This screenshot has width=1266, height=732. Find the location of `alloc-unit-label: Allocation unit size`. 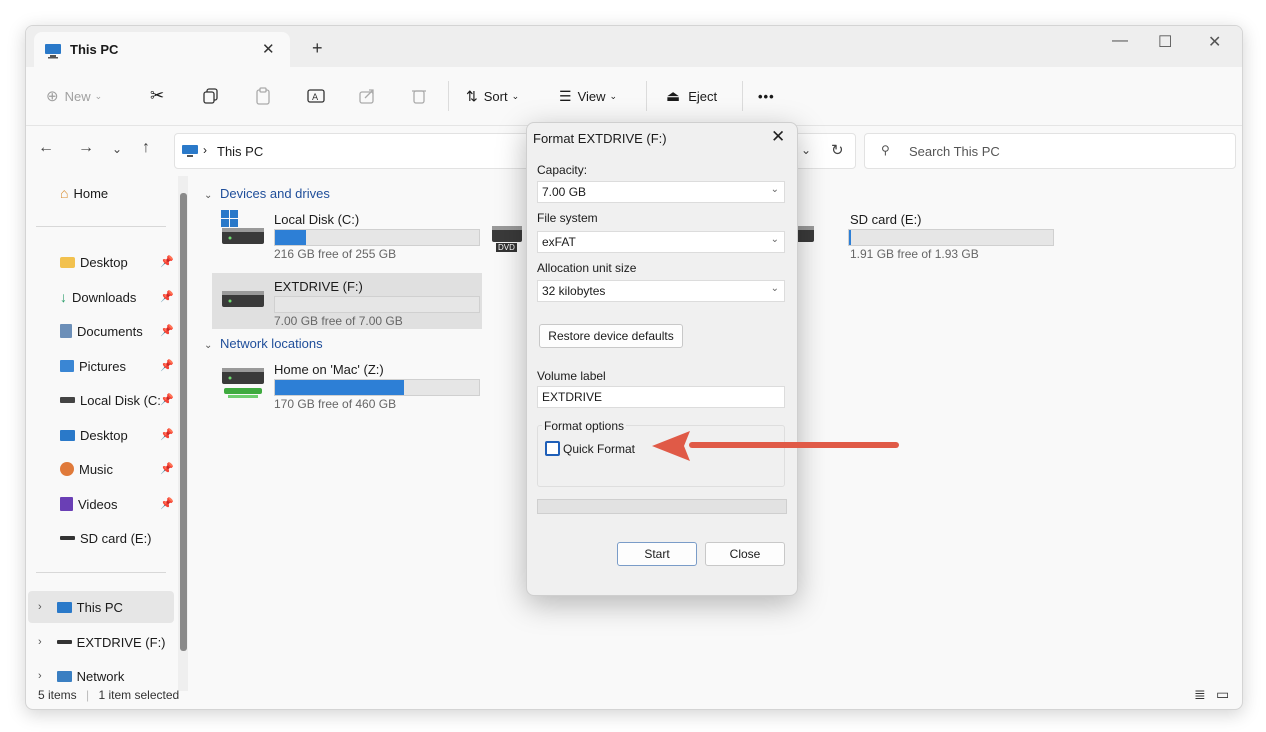

alloc-unit-label: Allocation unit size is located at coordinates (587, 268).